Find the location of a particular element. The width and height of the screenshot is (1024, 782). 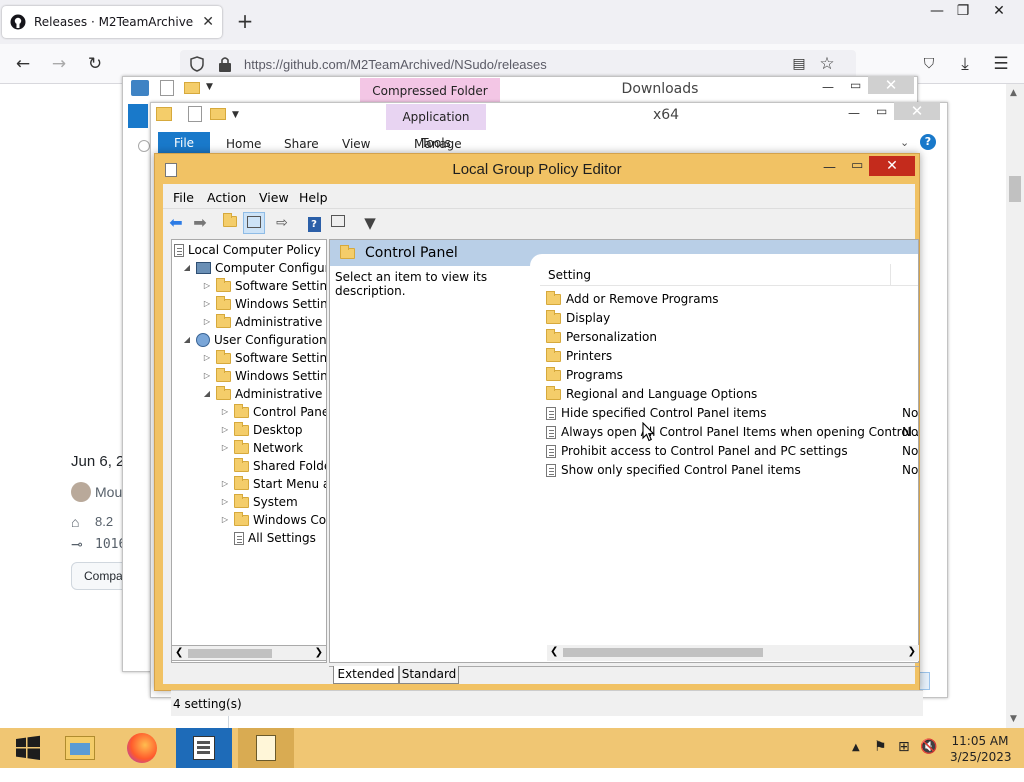

tree-node: Shared Folder is located at coordinates (273, 466).